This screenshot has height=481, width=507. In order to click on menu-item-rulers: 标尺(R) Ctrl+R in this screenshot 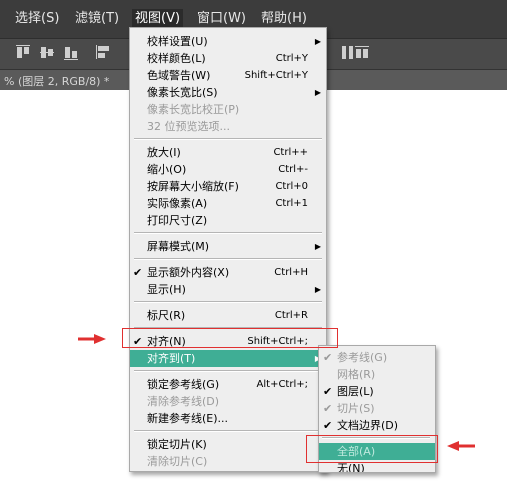, I will do `click(228, 315)`.